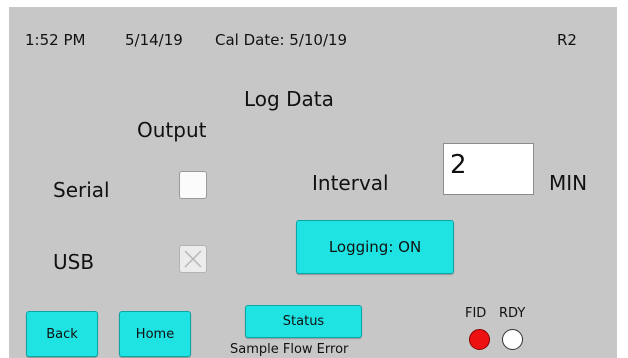 The image size is (628, 358). What do you see at coordinates (512, 339) in the screenshot?
I see `rdy-indicator-light` at bounding box center [512, 339].